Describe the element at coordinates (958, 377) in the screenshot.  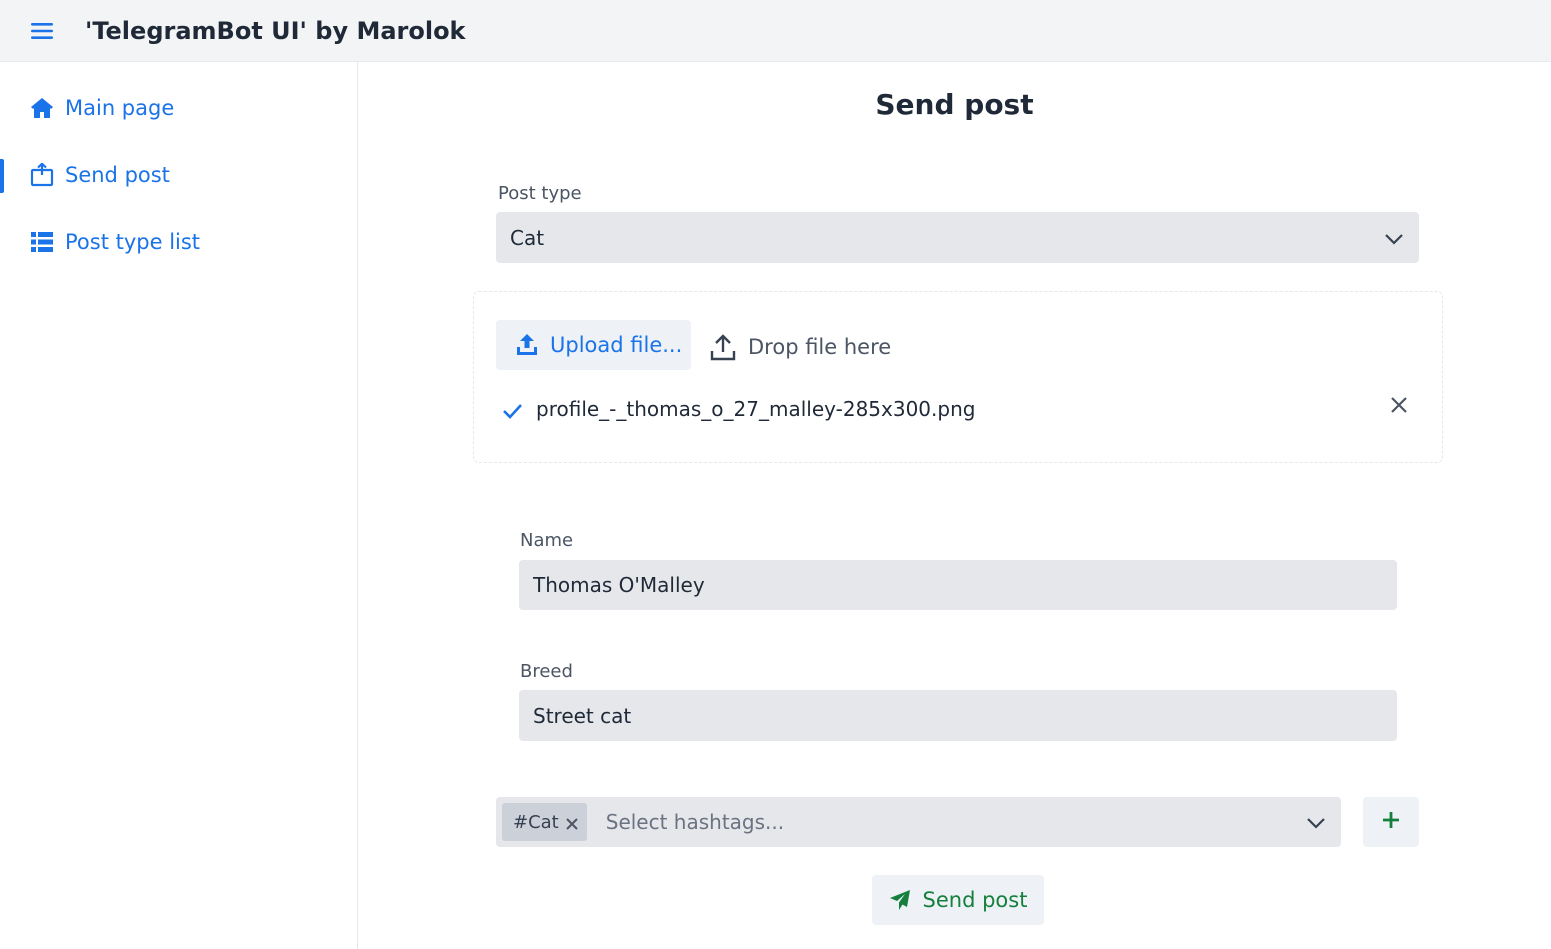
I see `file-upload-dropzone` at that location.